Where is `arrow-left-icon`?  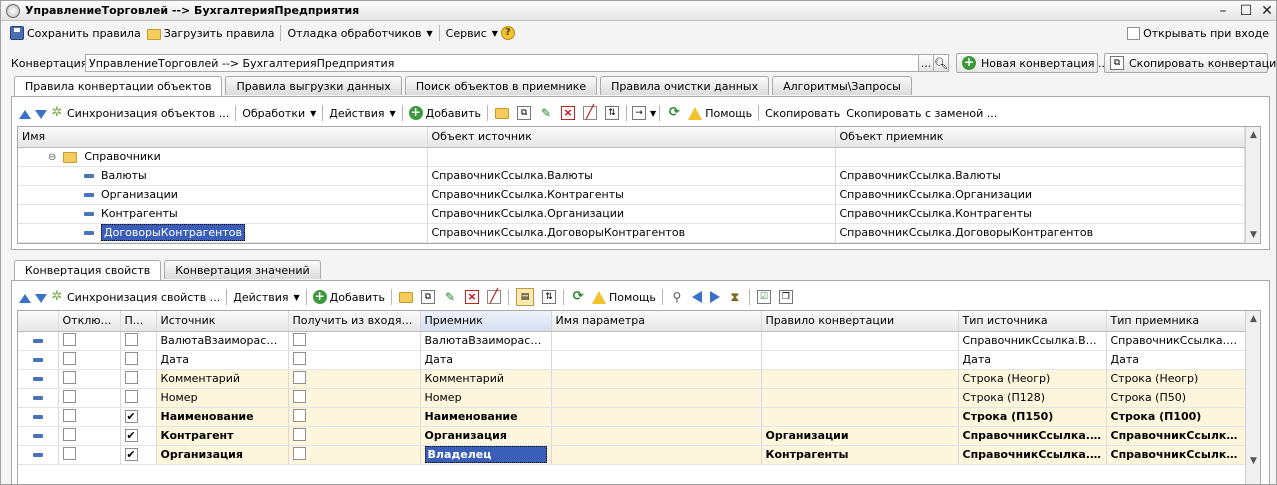 arrow-left-icon is located at coordinates (696, 297).